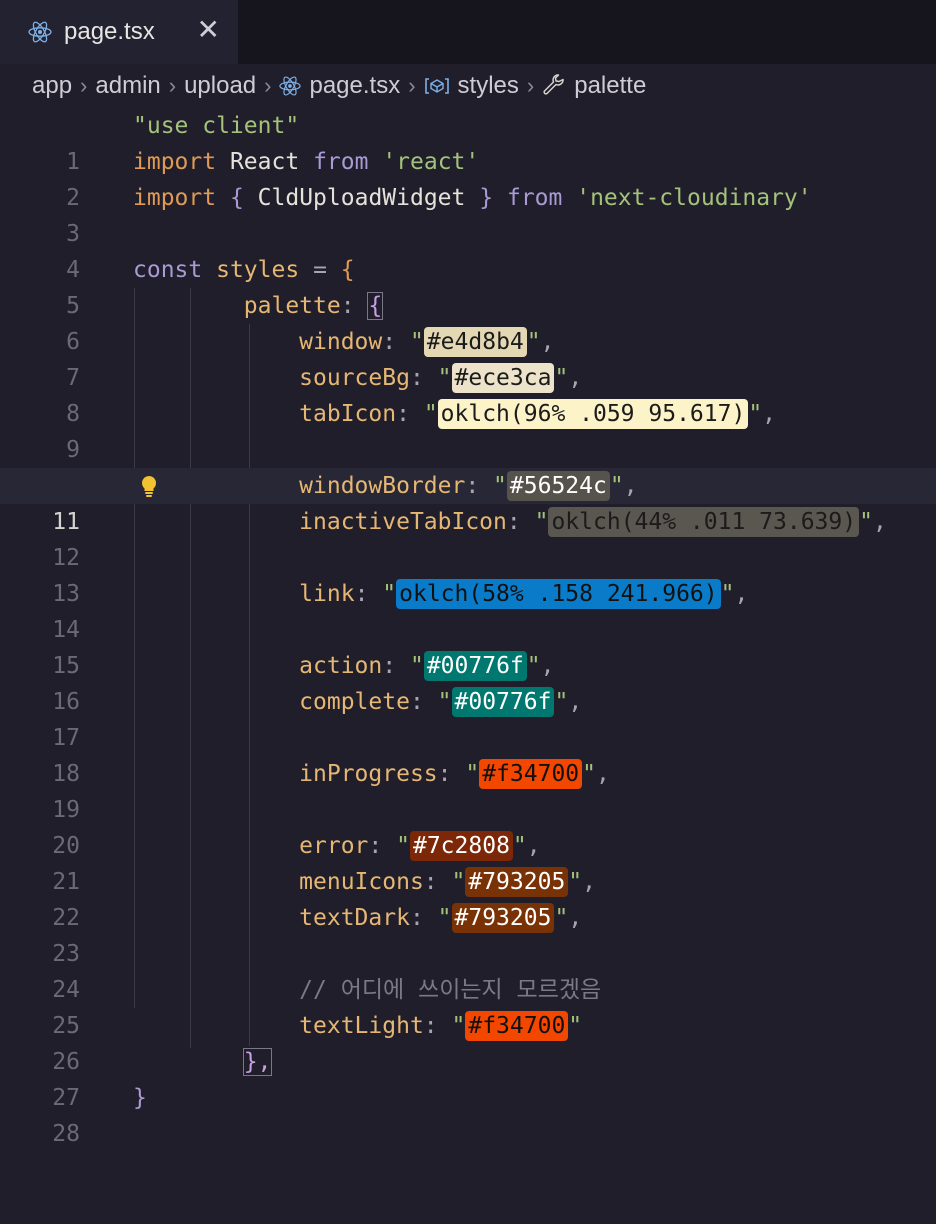  I want to click on tab-bar: page.tsx ✕, so click(468, 32).